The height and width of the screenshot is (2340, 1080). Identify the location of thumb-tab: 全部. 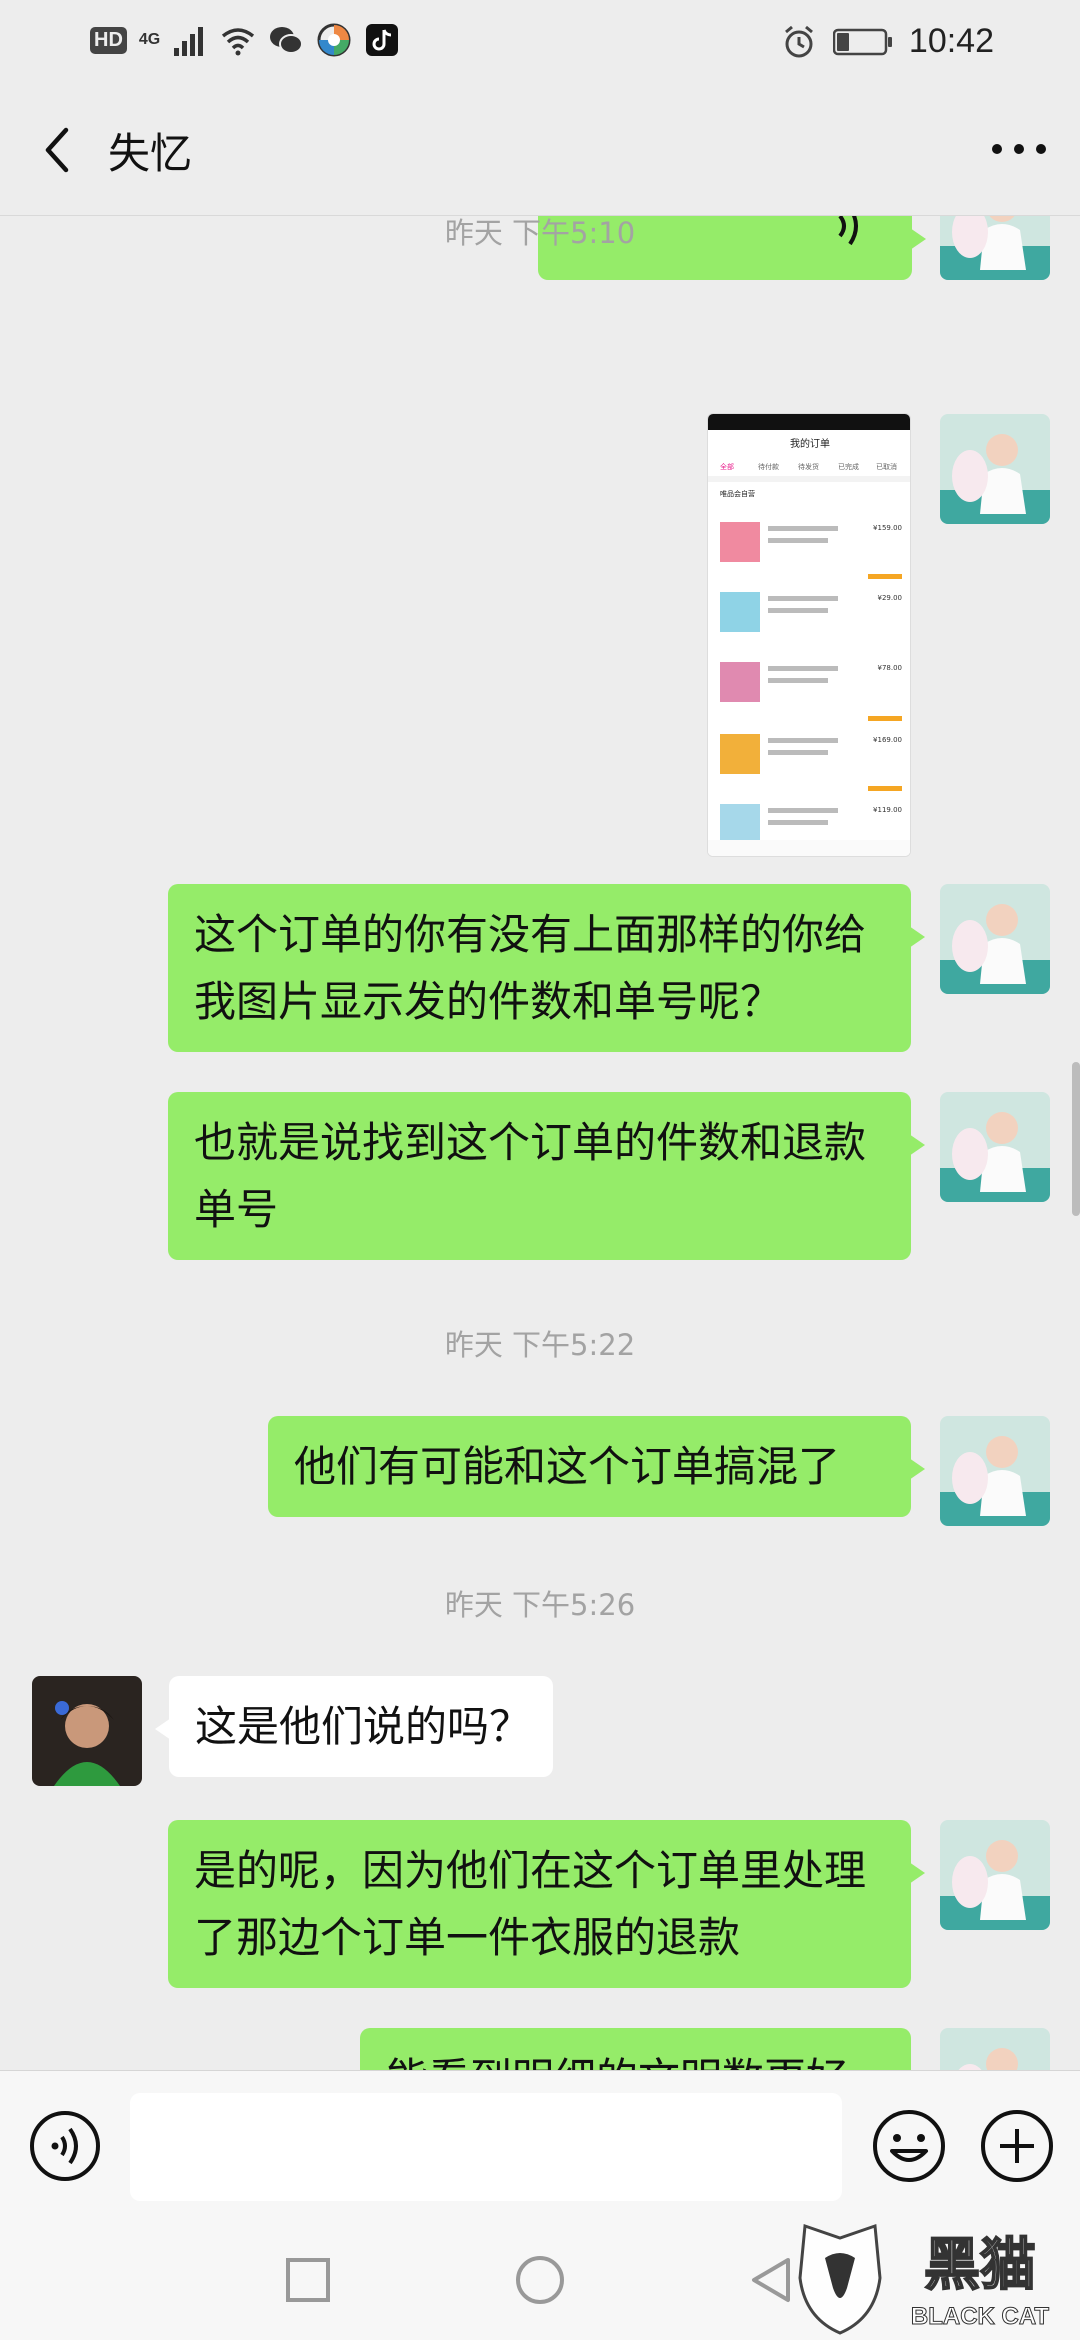
(727, 466).